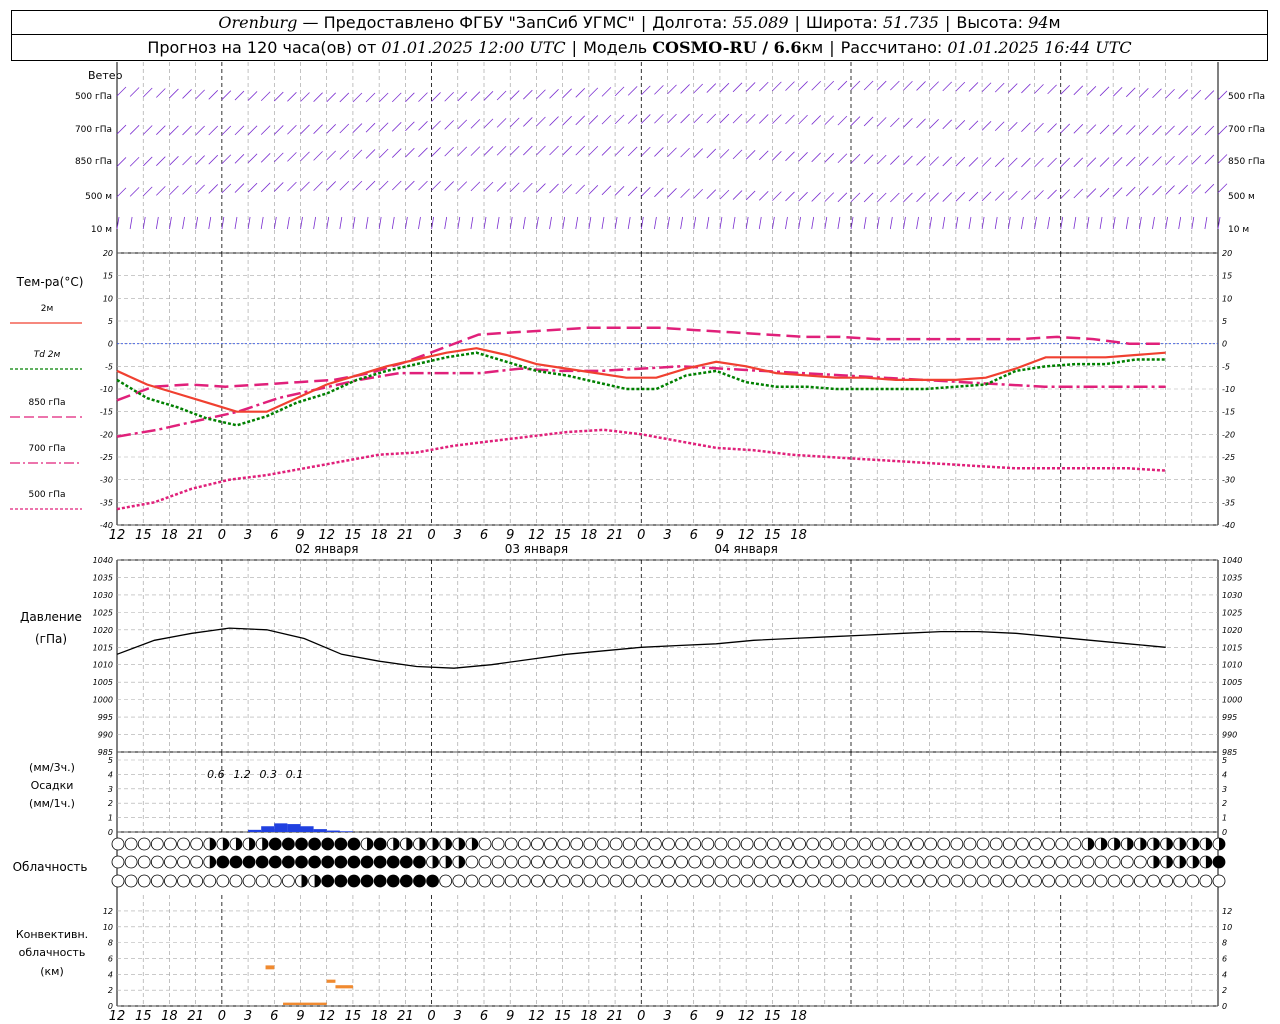 The image size is (1280, 1024). What do you see at coordinates (1232, 560) in the screenshot?
I see `pressure-ytick-right: 1040` at bounding box center [1232, 560].